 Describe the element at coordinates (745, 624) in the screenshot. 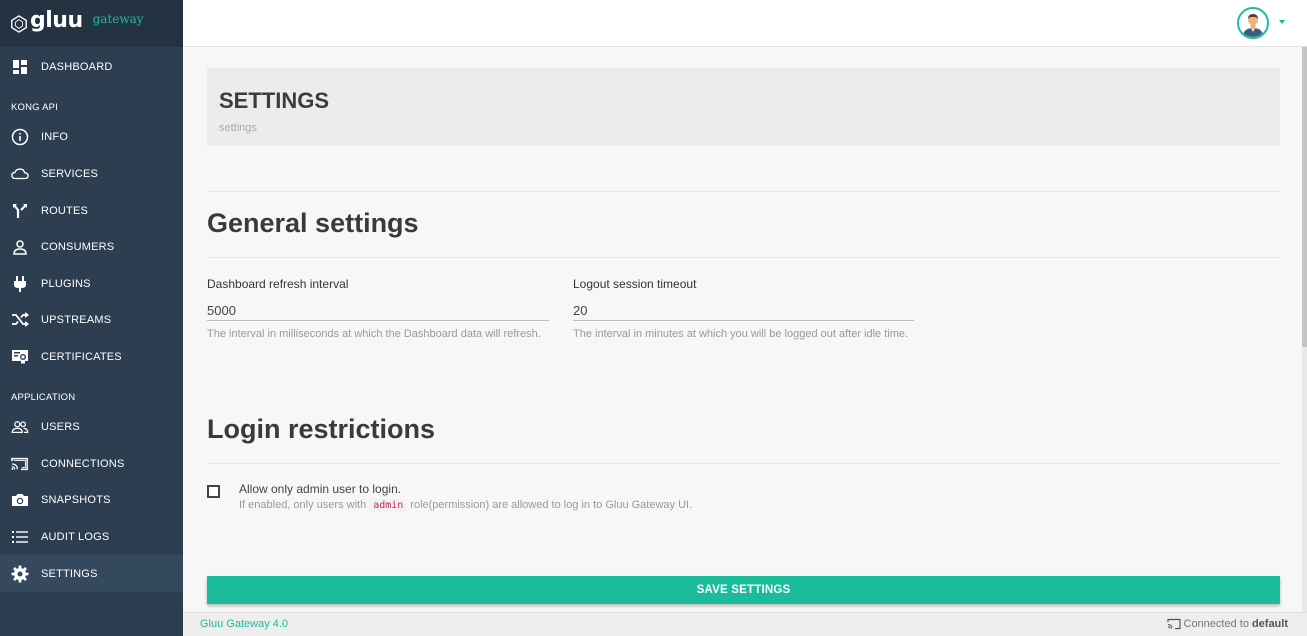

I see `footer: Gluu Gateway 4.0 Connected to default` at that location.